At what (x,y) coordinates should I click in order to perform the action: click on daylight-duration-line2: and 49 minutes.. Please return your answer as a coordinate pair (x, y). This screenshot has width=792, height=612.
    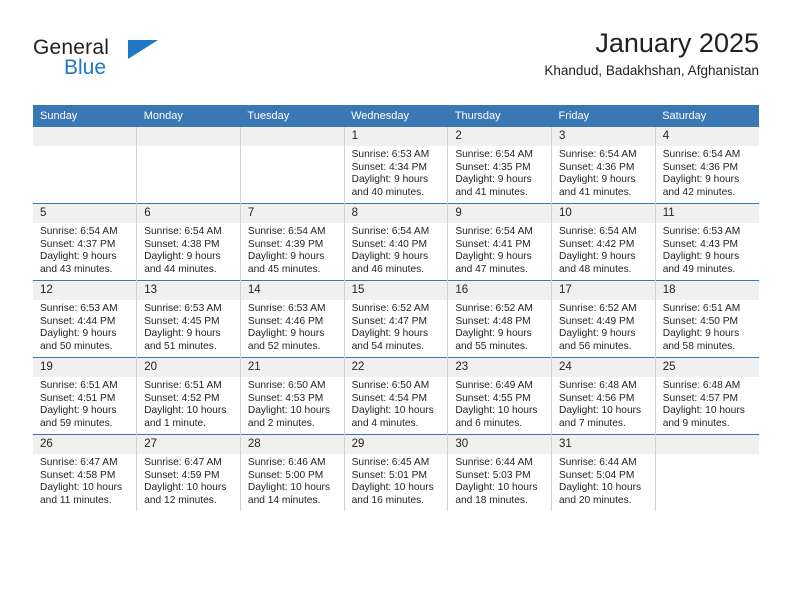
    Looking at the image, I should click on (699, 269).